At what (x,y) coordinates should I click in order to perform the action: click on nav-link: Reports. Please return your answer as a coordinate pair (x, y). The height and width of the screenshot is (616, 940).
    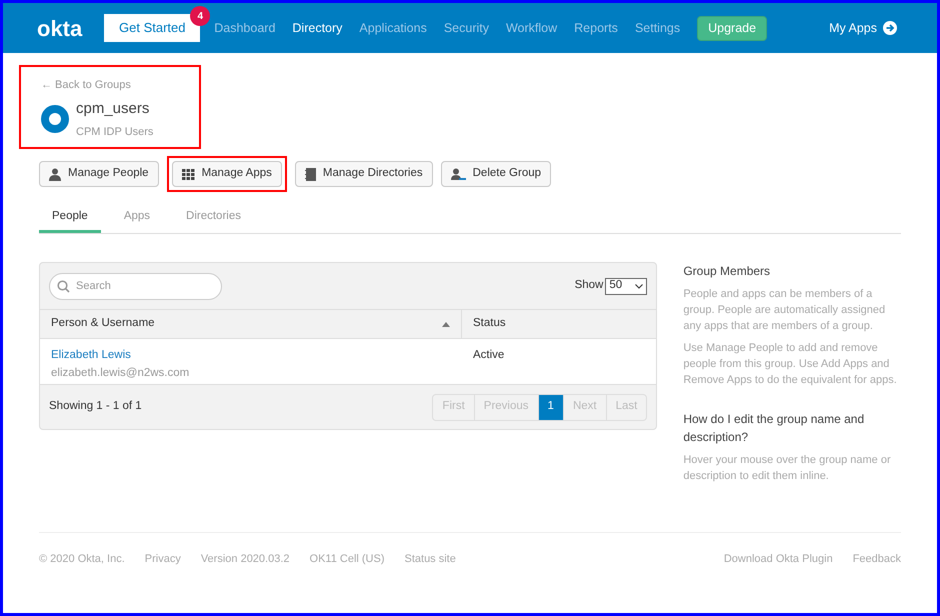
    Looking at the image, I should click on (596, 28).